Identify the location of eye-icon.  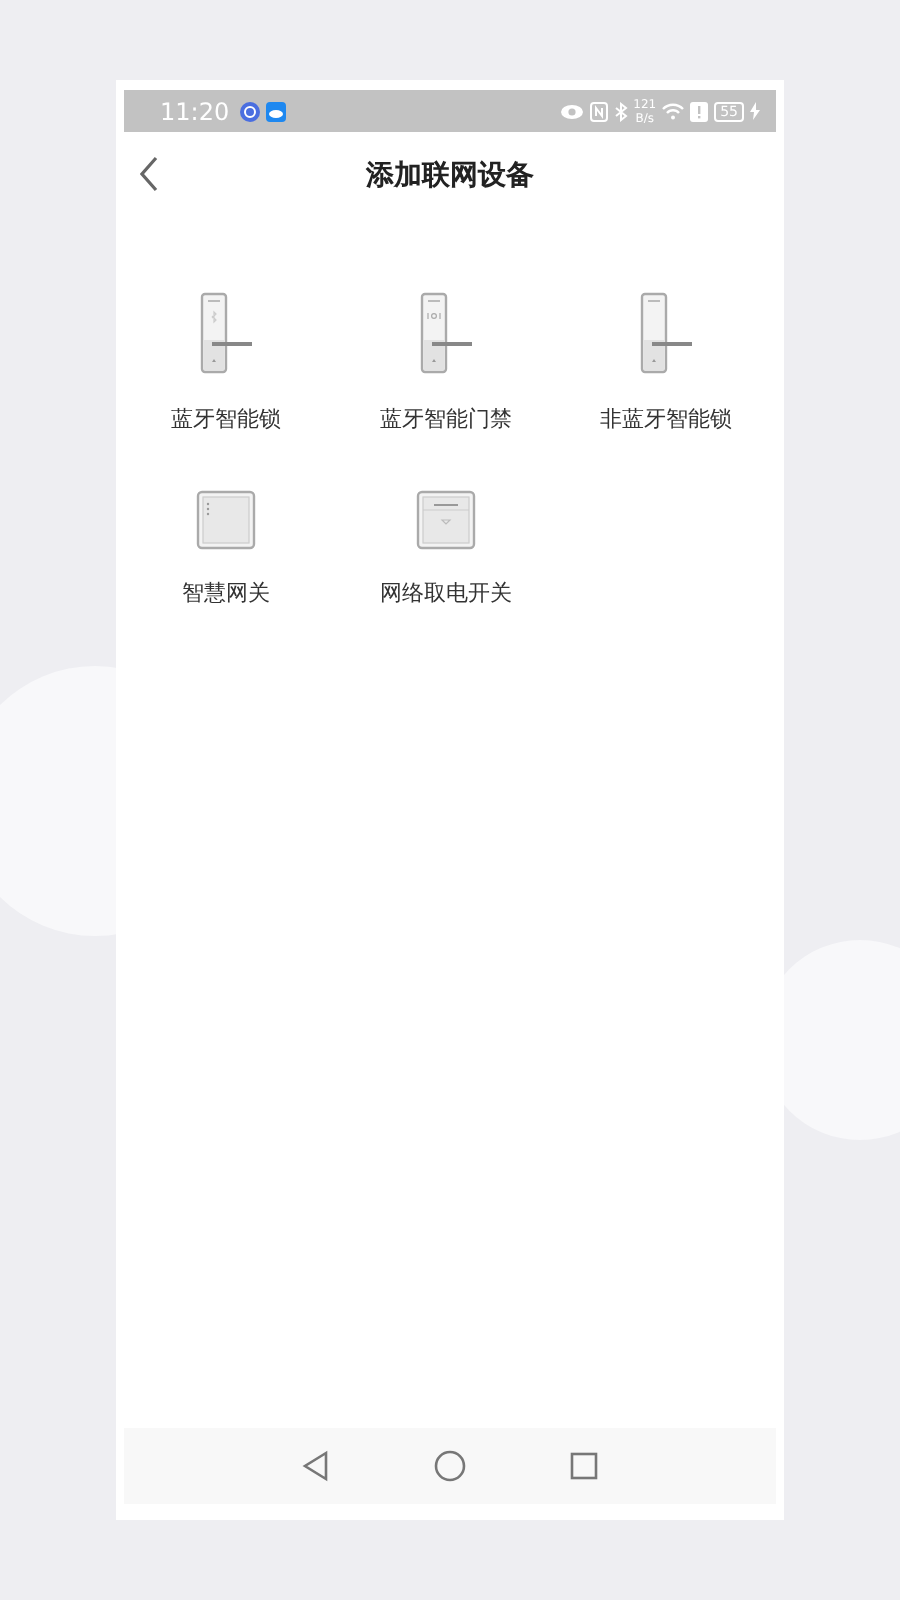
(571, 111).